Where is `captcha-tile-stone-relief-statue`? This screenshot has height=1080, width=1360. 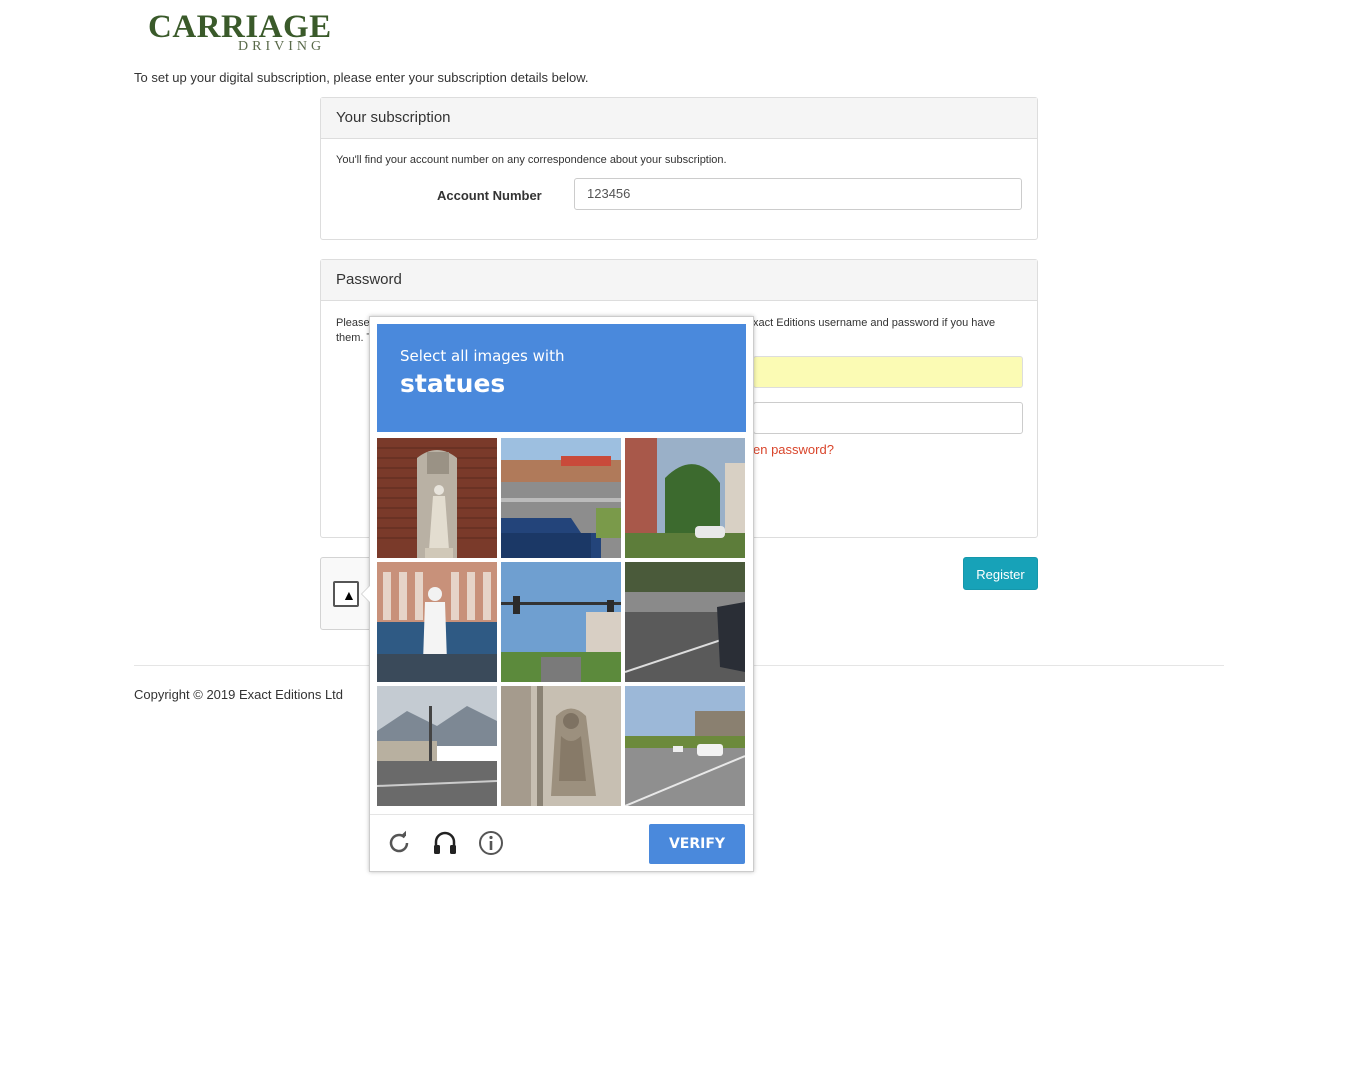
captcha-tile-stone-relief-statue is located at coordinates (561, 746).